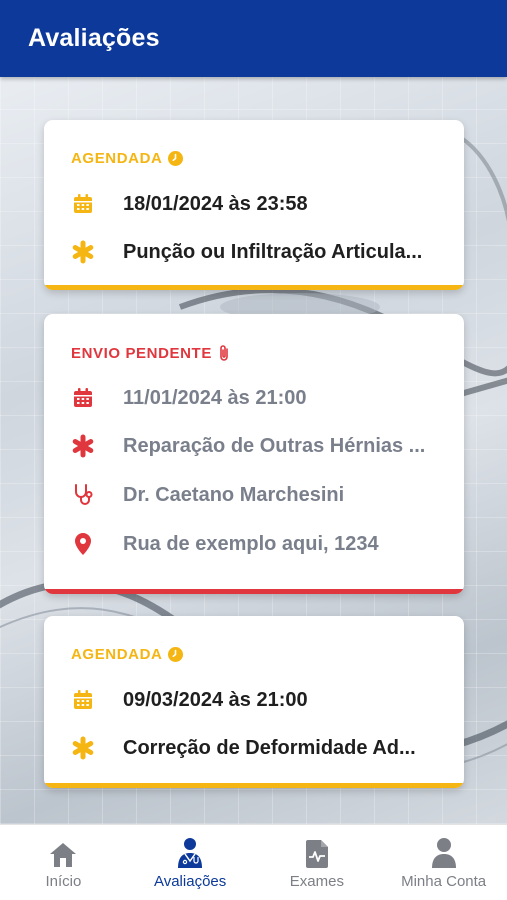 The image size is (507, 900). I want to click on page-title: Avaliações, so click(94, 38).